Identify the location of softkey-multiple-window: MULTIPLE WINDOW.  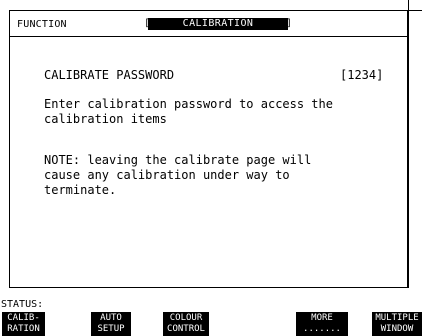
(397, 324).